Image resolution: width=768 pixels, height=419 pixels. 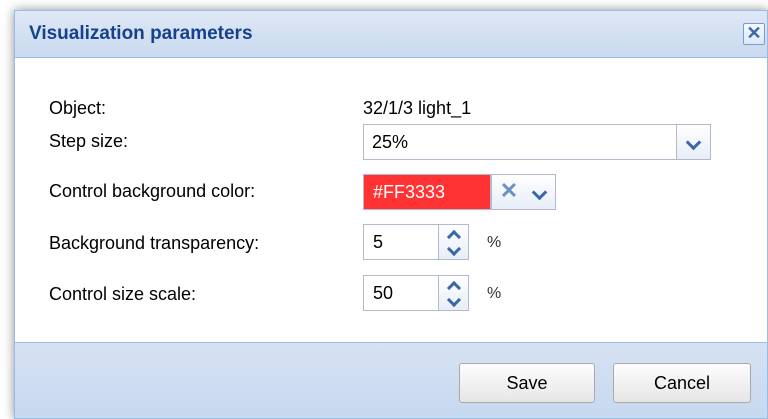 I want to click on size-scale-spin-buttons, so click(x=453, y=293).